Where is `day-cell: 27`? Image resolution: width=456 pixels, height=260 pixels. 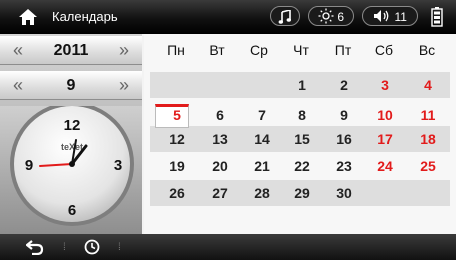
day-cell: 27 is located at coordinates (220, 193).